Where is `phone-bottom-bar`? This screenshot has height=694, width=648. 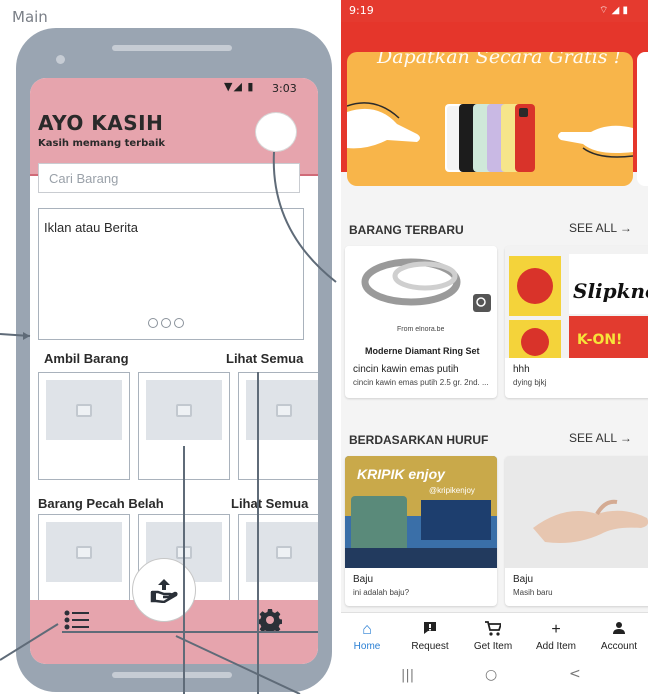 phone-bottom-bar is located at coordinates (172, 675).